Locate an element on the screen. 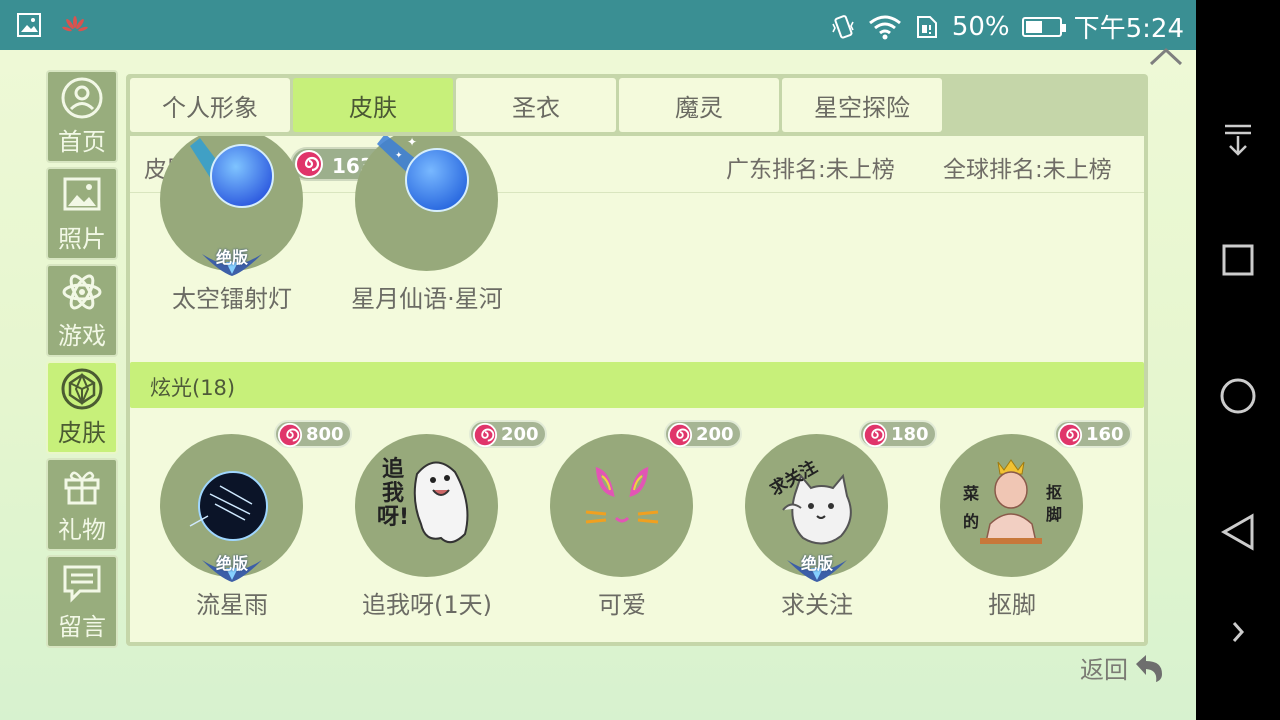  circle-icon is located at coordinates (1238, 396).